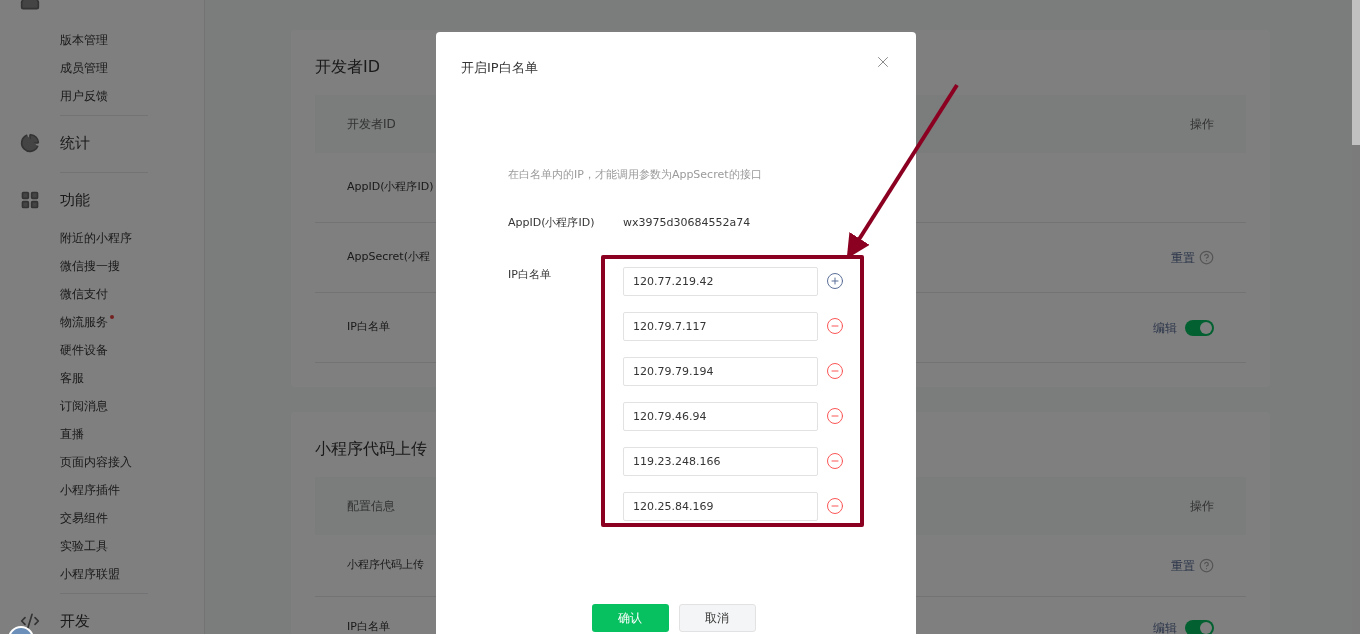 This screenshot has height=634, width=1360. I want to click on sidebar-item: 实验工具, so click(84, 546).